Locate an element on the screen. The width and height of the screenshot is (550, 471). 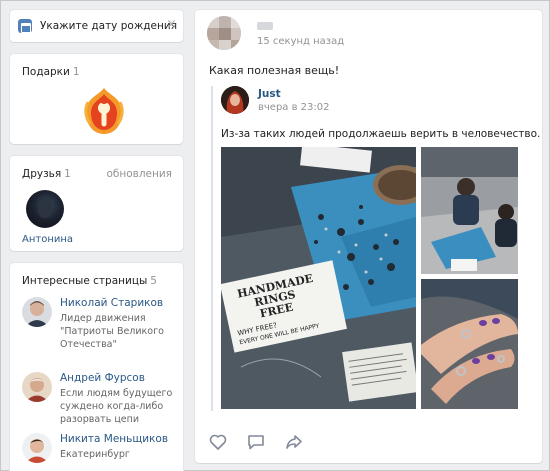
gifts-count: 1 is located at coordinates (76, 72).